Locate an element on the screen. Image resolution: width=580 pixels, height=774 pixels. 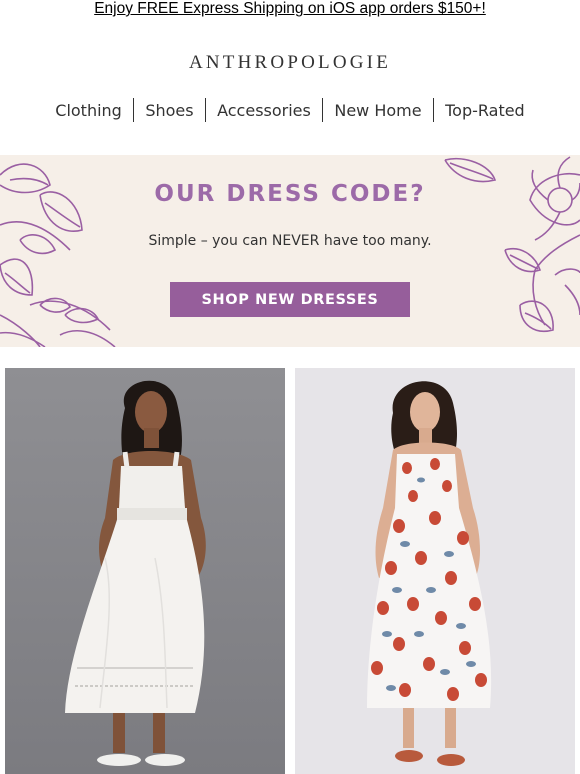
nav-item-shoes: Shoes is located at coordinates (169, 110).